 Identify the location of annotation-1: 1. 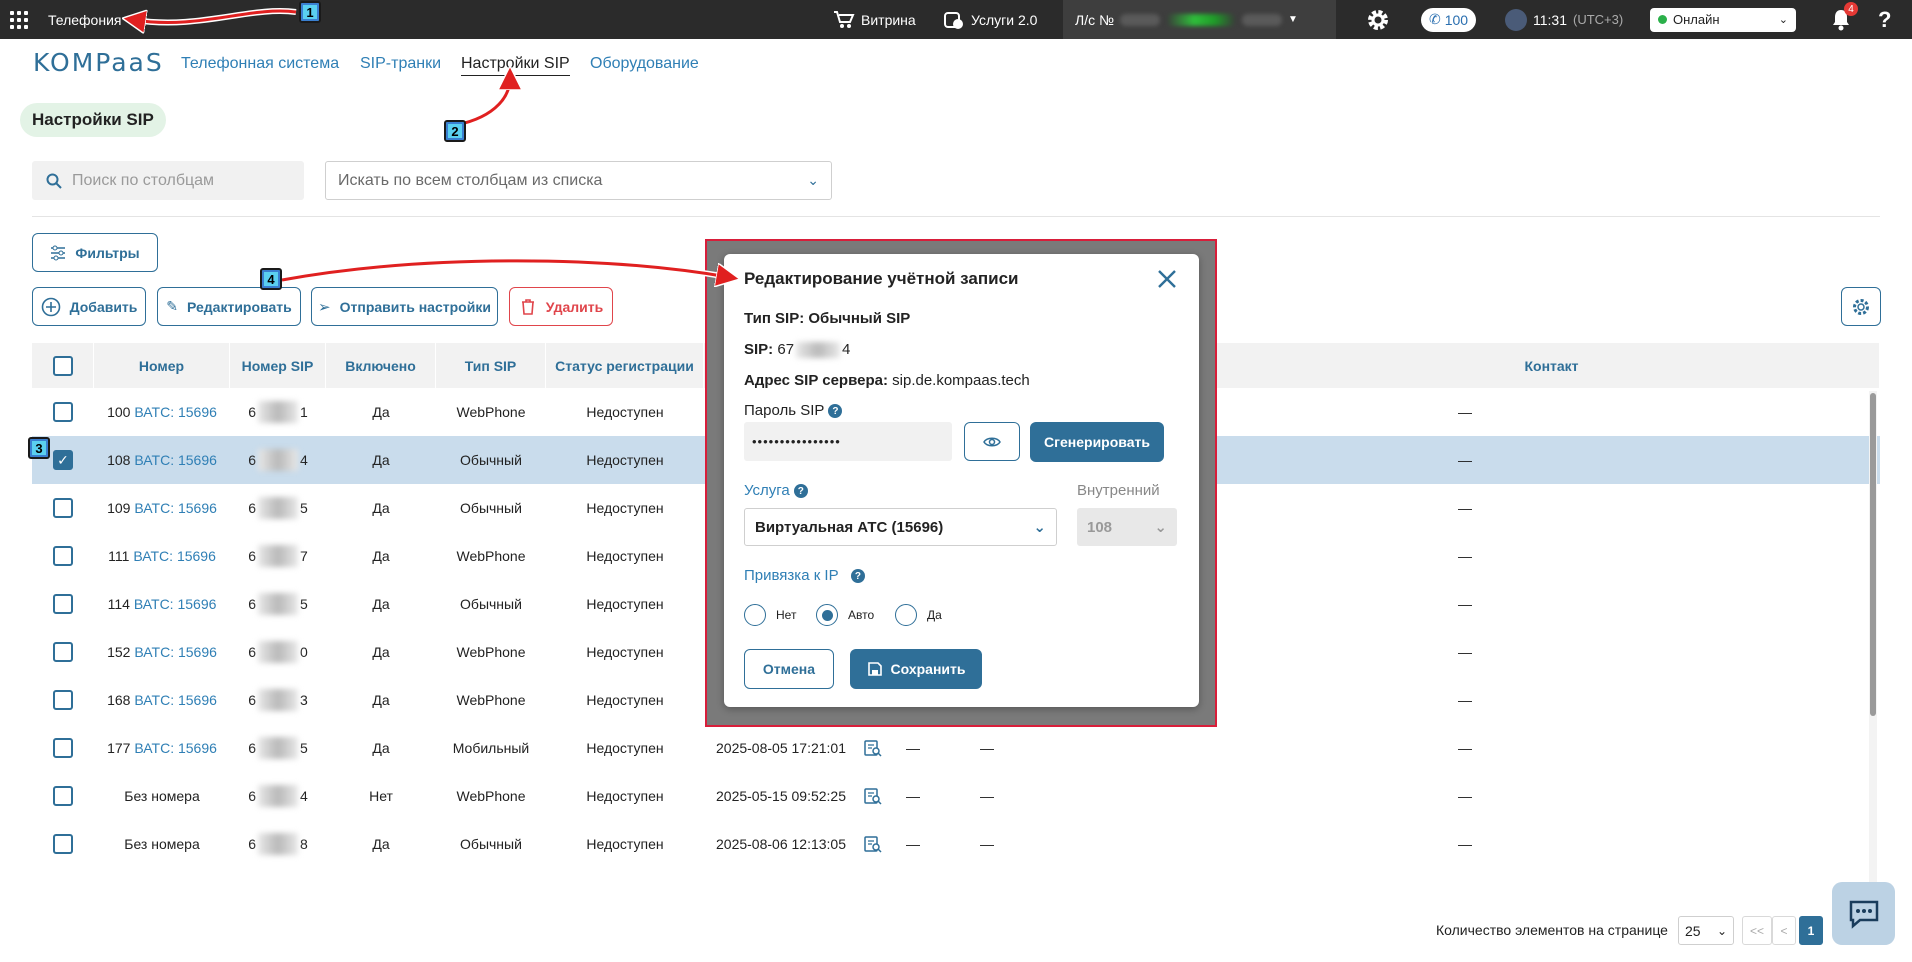
(310, 12).